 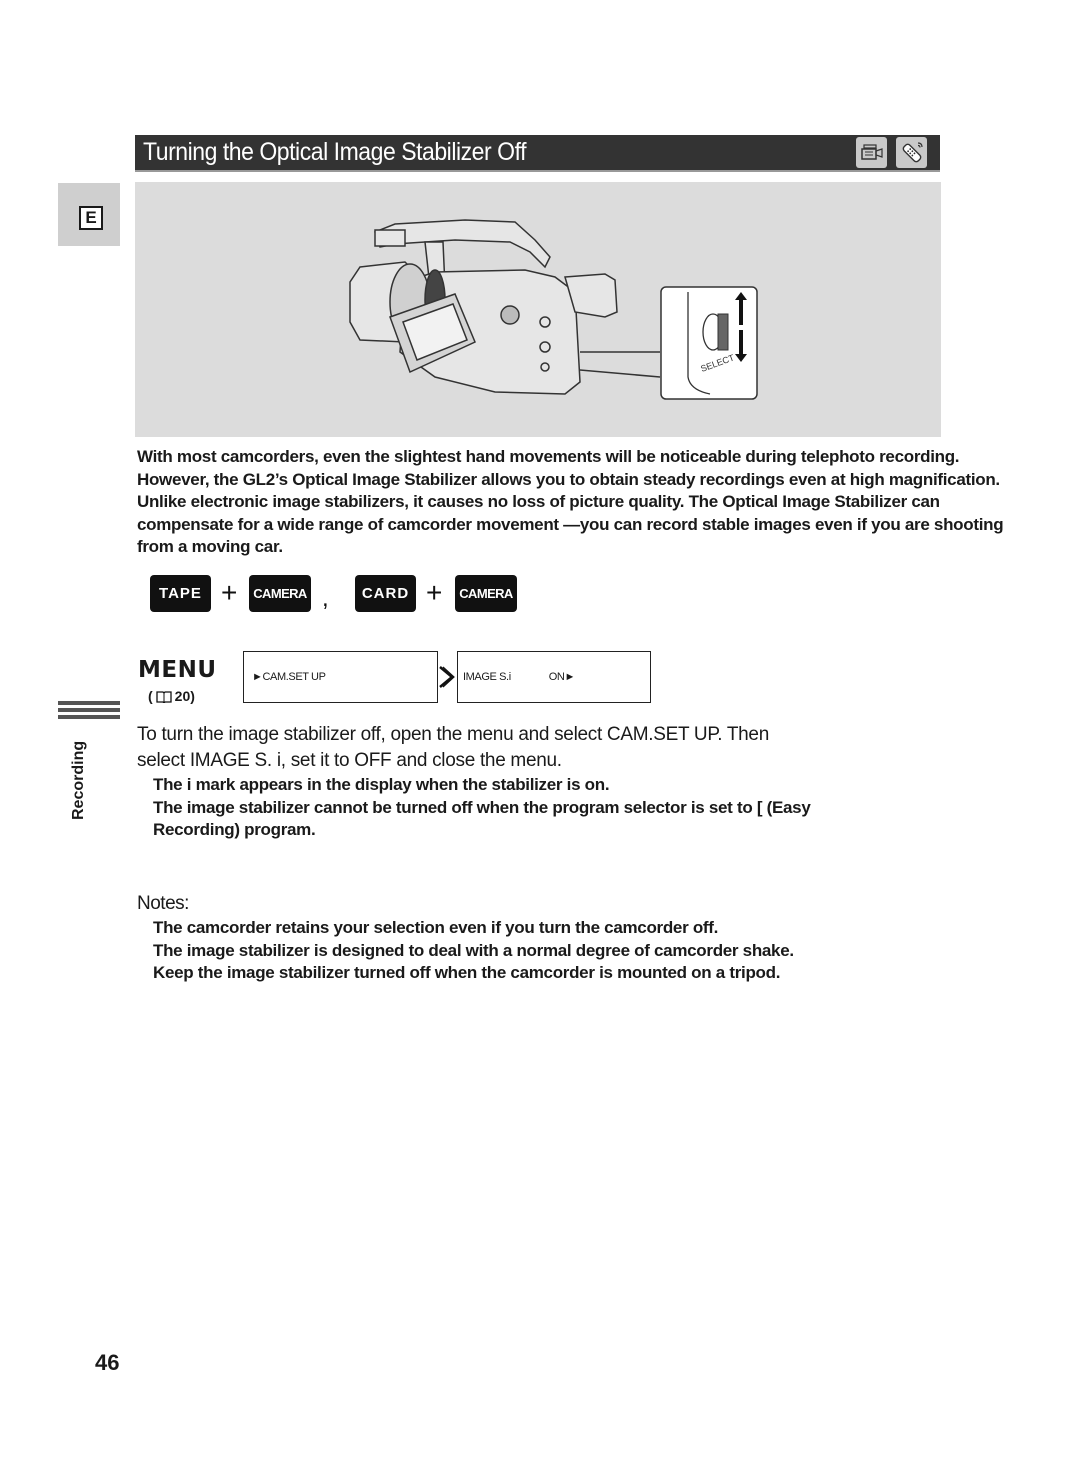 I want to click on remote-control-icon, so click(x=911, y=152).